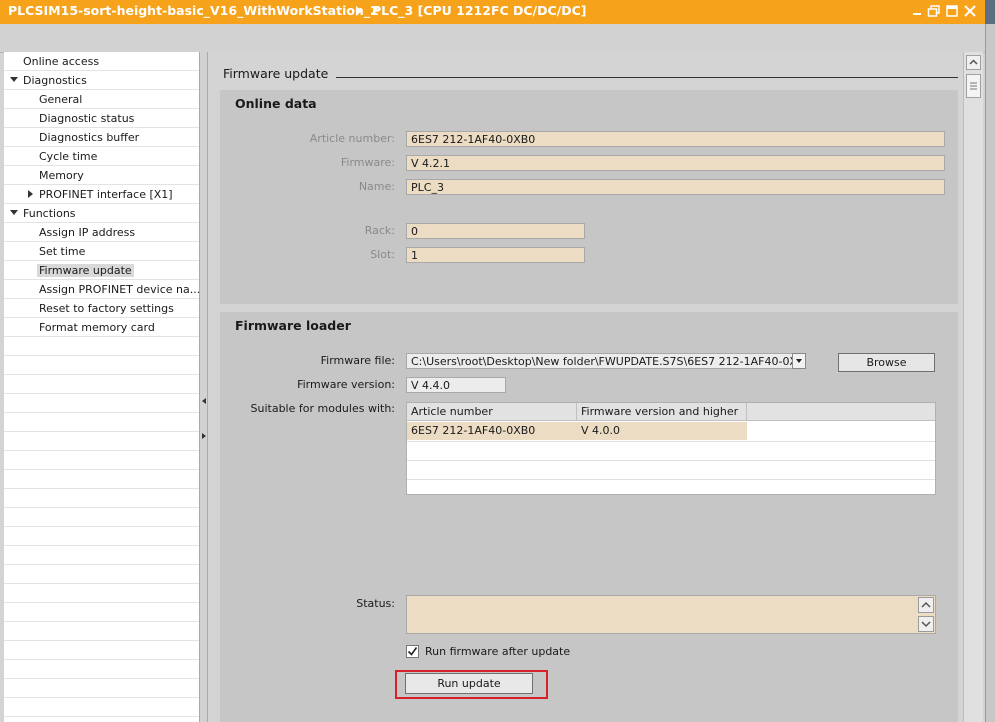 The width and height of the screenshot is (995, 722). What do you see at coordinates (934, 11) in the screenshot?
I see `restore-icon` at bounding box center [934, 11].